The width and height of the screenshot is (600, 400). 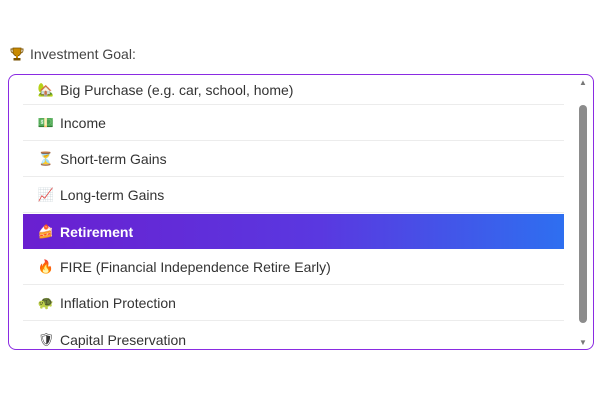 What do you see at coordinates (123, 339) in the screenshot?
I see `option-label: Capital Preservation` at bounding box center [123, 339].